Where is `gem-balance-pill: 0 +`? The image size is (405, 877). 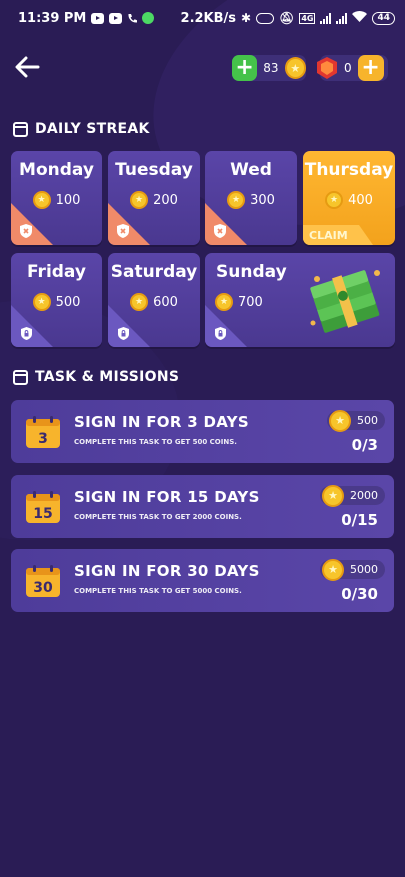 gem-balance-pill: 0 + is located at coordinates (352, 68).